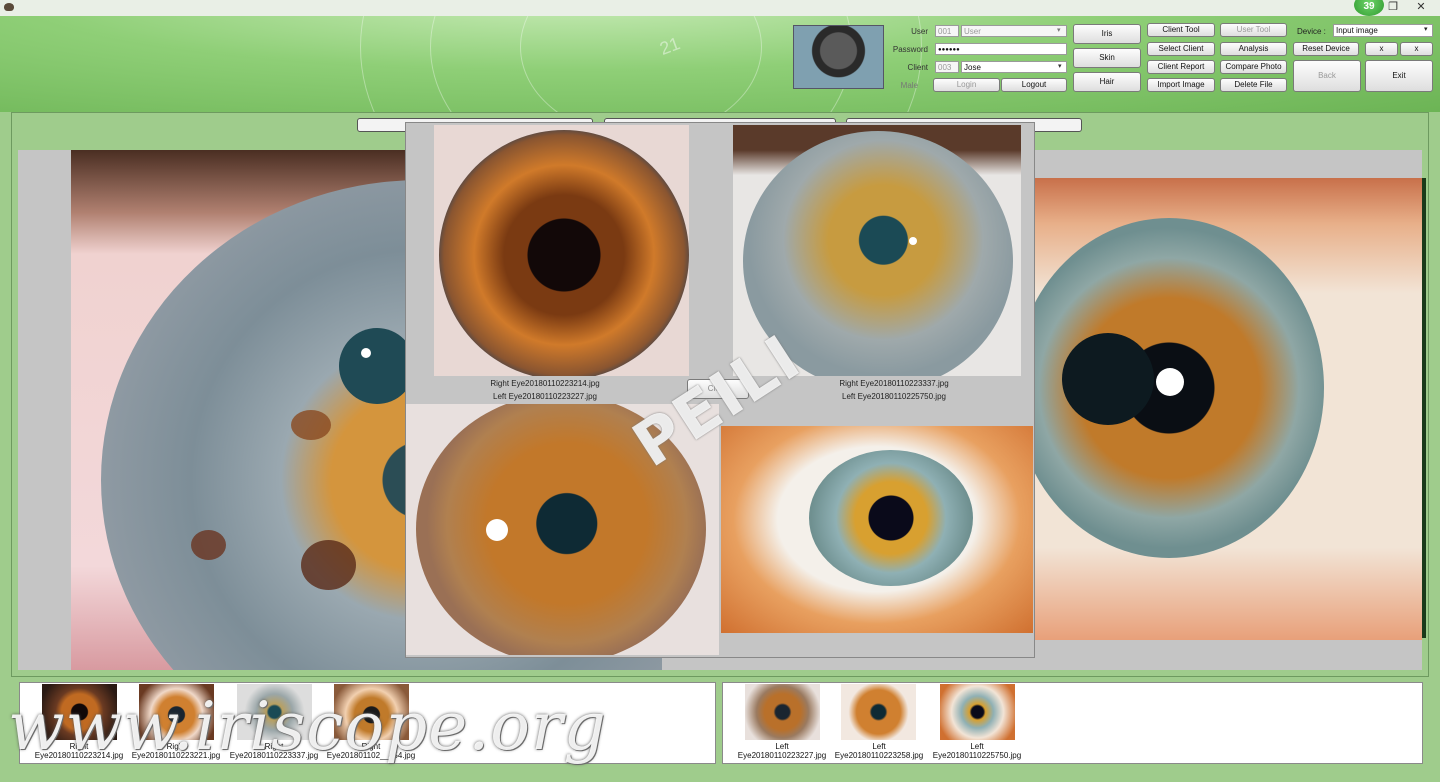  I want to click on analysis-button: Analysis, so click(1253, 49).